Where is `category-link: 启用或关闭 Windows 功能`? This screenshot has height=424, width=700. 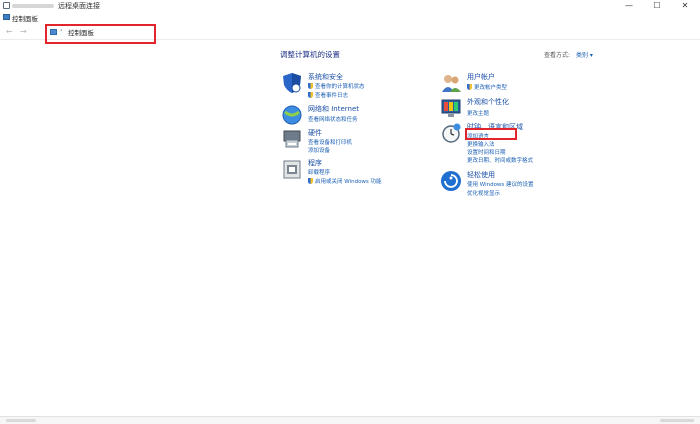
category-link: 启用或关闭 Windows 功能 is located at coordinates (345, 181).